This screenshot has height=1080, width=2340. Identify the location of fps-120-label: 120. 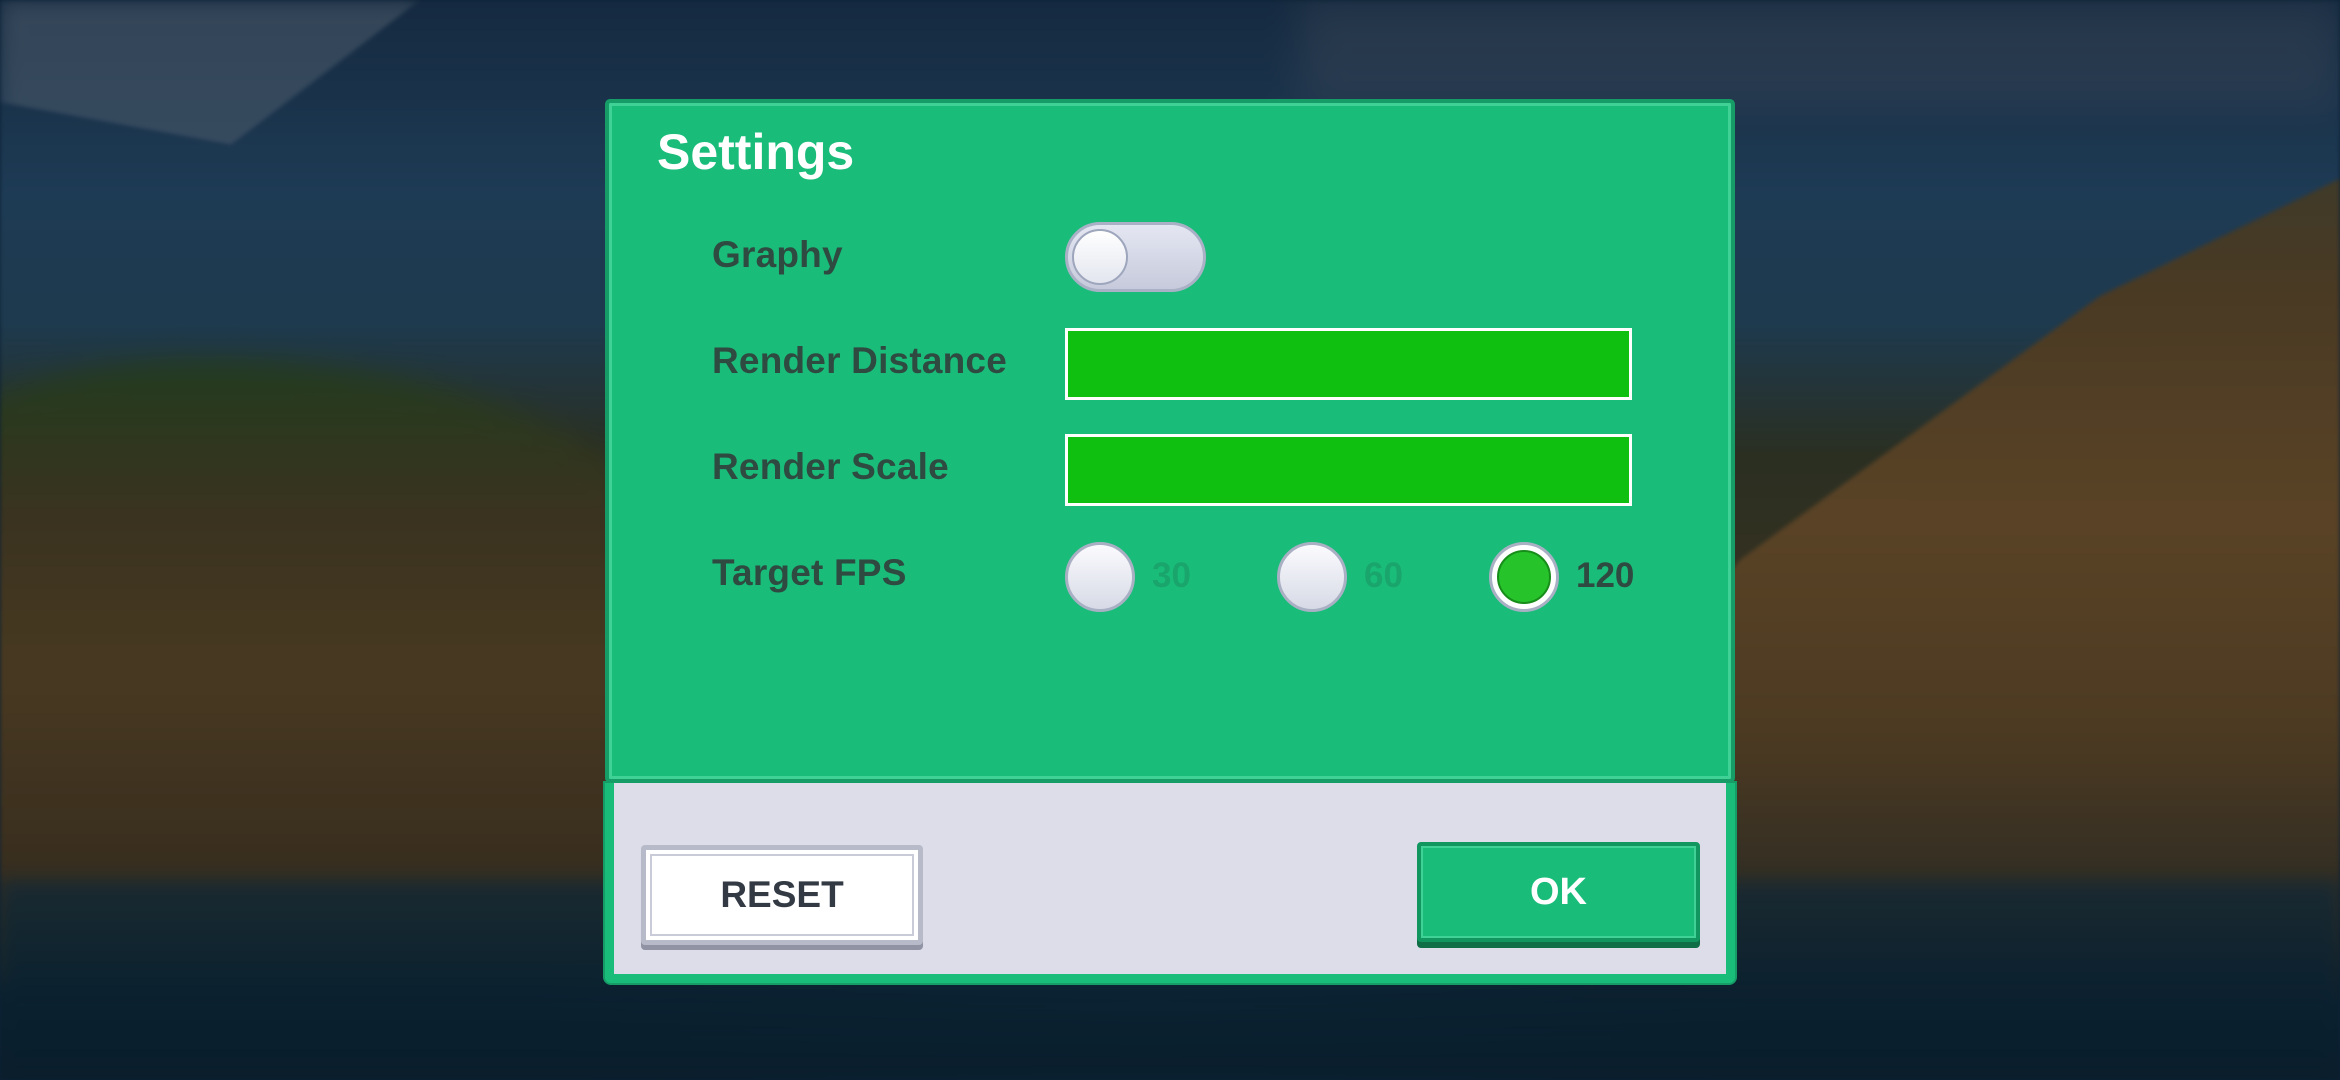
(1605, 575).